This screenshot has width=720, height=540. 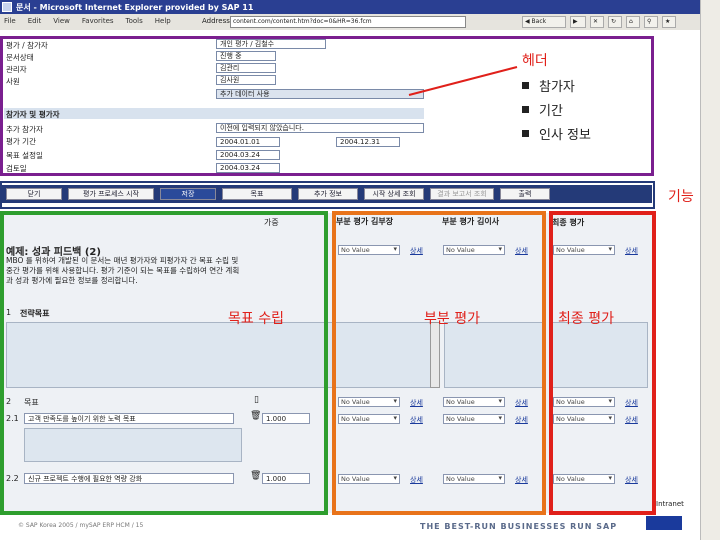 I want to click on menu-tools: Tools, so click(x=134, y=23).